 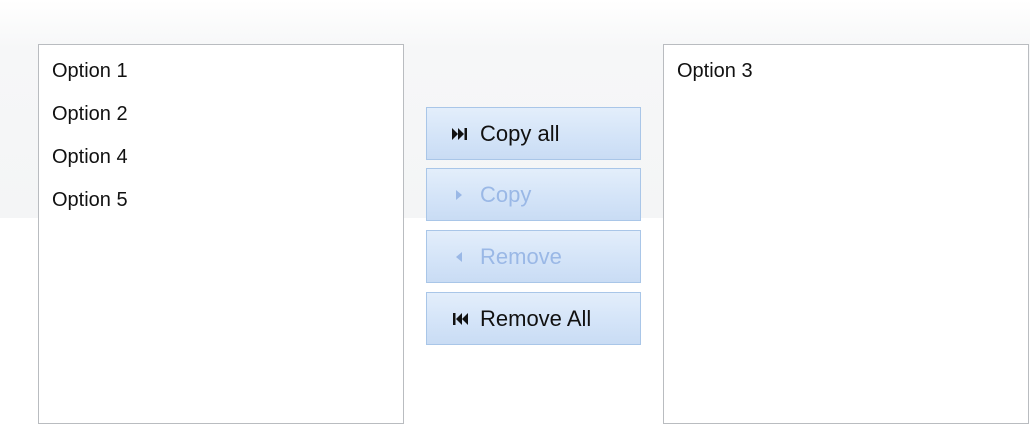 I want to click on remove-button: Remove, so click(x=533, y=256).